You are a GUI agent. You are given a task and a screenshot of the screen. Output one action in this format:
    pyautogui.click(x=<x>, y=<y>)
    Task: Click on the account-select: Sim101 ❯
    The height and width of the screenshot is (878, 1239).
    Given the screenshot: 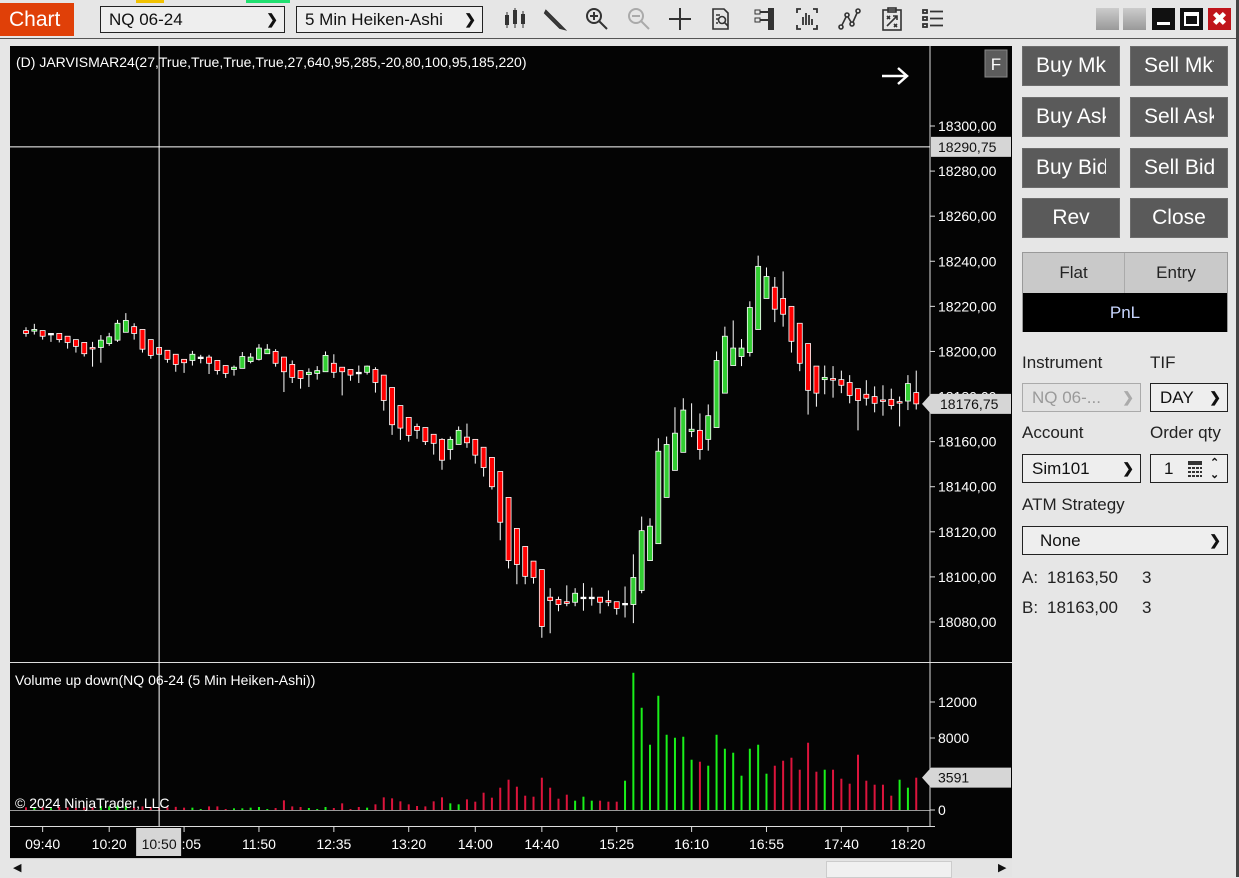 What is the action you would take?
    pyautogui.click(x=1081, y=468)
    